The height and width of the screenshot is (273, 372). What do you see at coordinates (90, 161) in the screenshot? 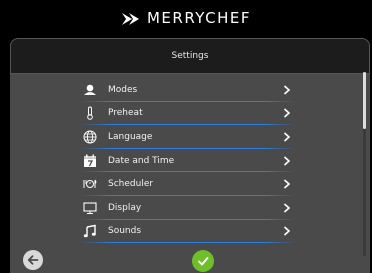
I see `calendar-icon` at bounding box center [90, 161].